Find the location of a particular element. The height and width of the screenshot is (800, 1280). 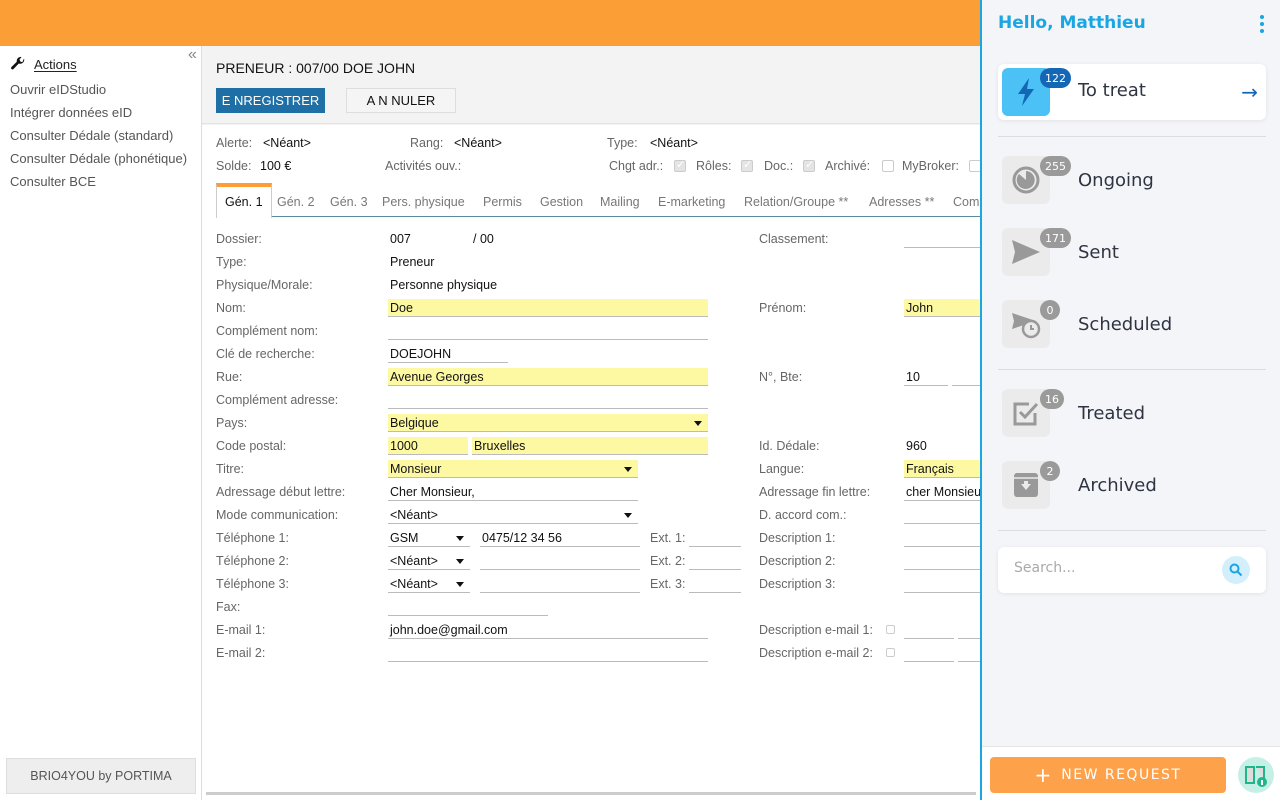

adressage-fin-input: cher Monsieur is located at coordinates (942, 492).